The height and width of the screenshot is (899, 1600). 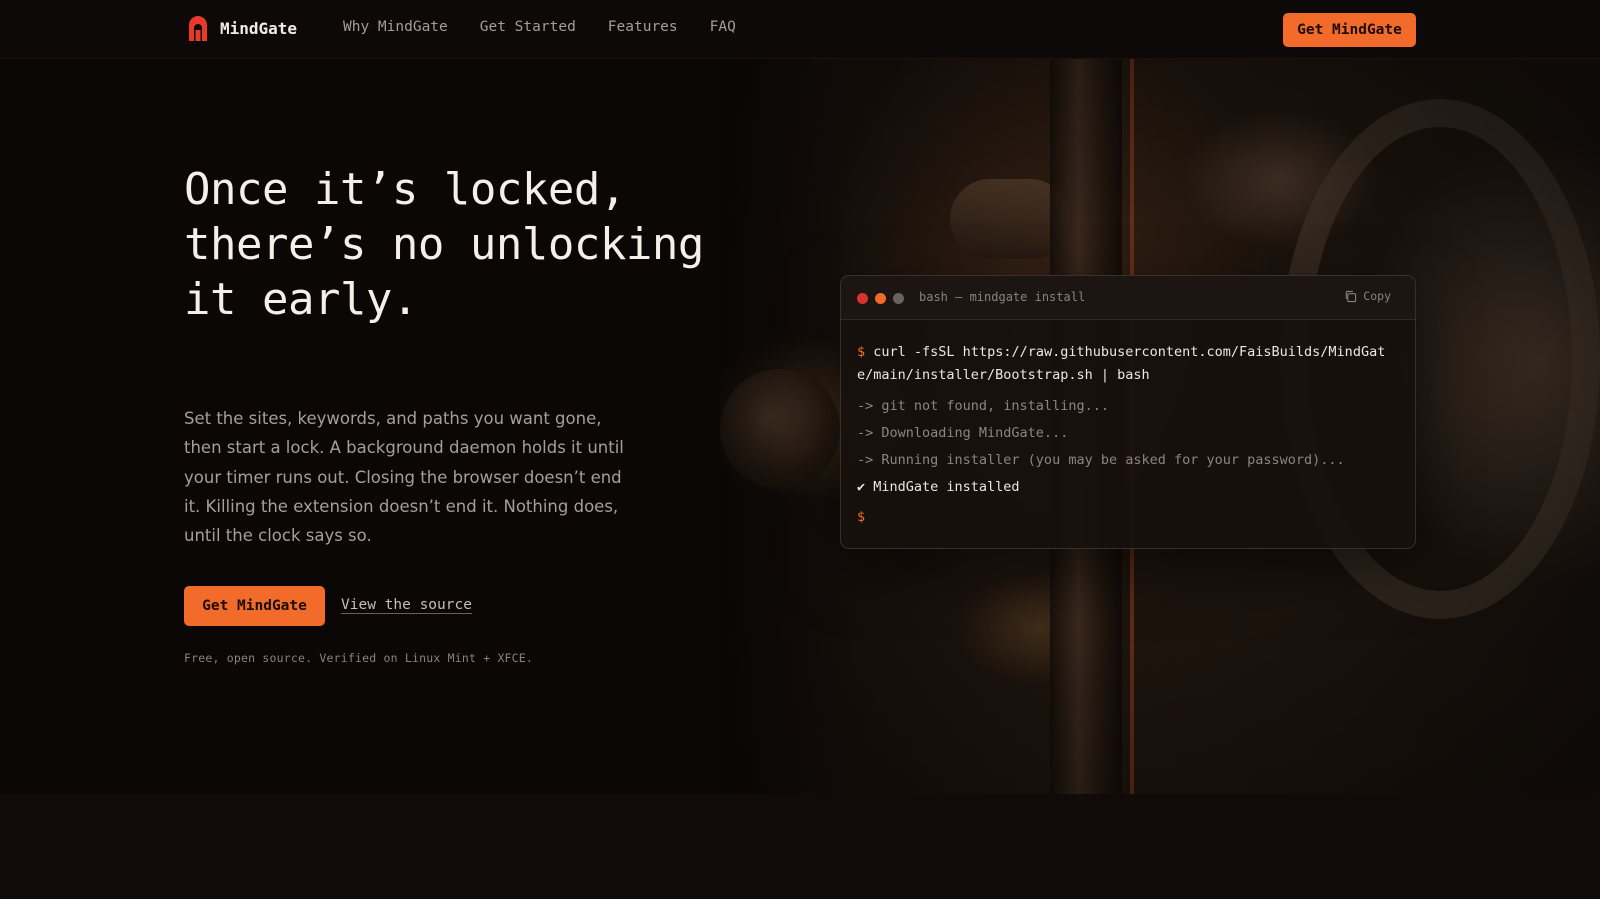 I want to click on terminal-header: bash — mindgate install Copy, so click(x=1128, y=298).